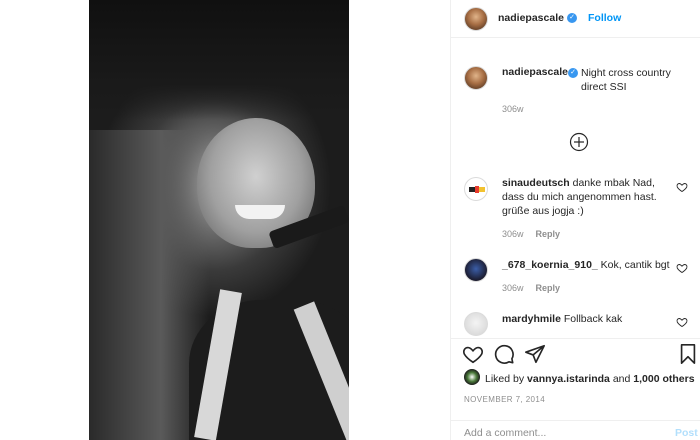 The width and height of the screenshot is (700, 440). I want to click on comment-avatar-logo, so click(477, 189).